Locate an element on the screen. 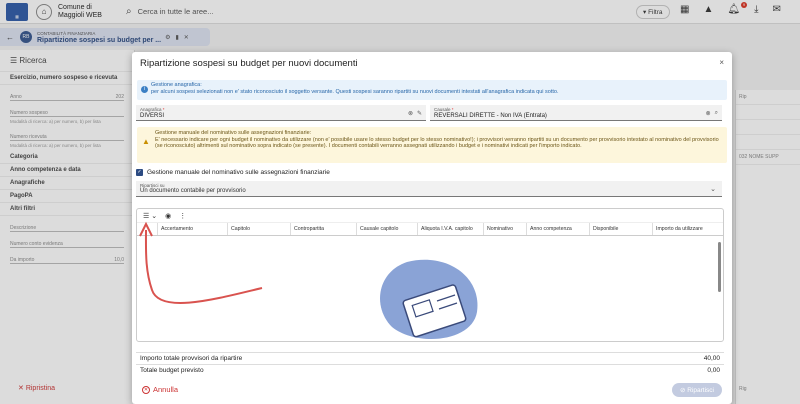  empty-state-illustration is located at coordinates (429, 299).